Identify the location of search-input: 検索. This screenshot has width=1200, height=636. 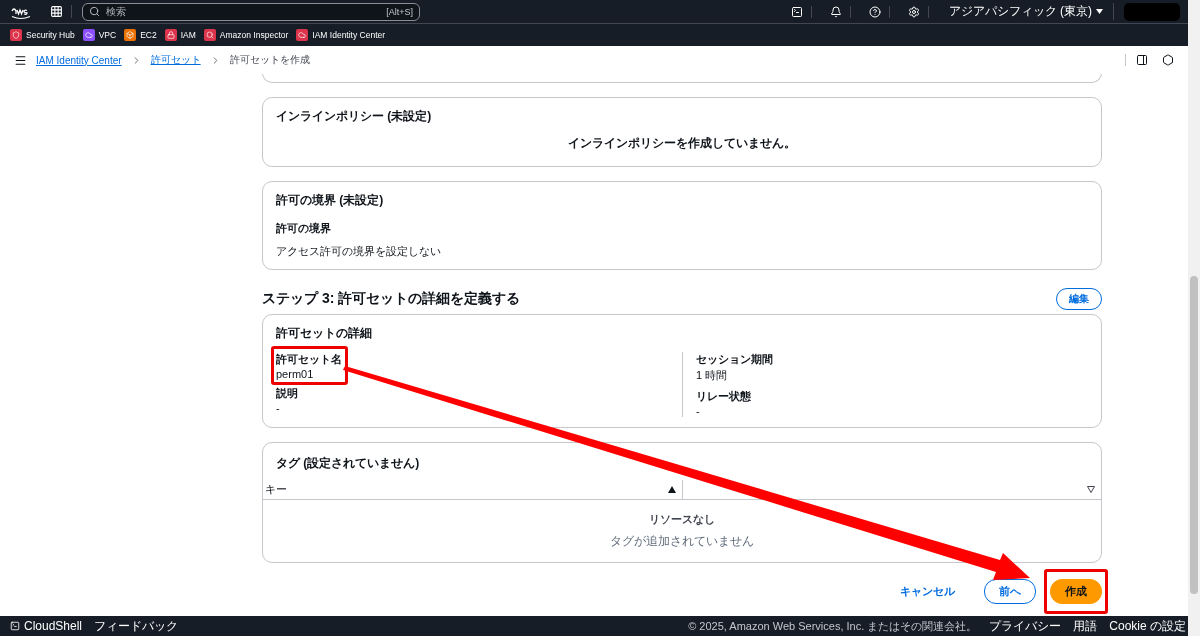
(243, 11).